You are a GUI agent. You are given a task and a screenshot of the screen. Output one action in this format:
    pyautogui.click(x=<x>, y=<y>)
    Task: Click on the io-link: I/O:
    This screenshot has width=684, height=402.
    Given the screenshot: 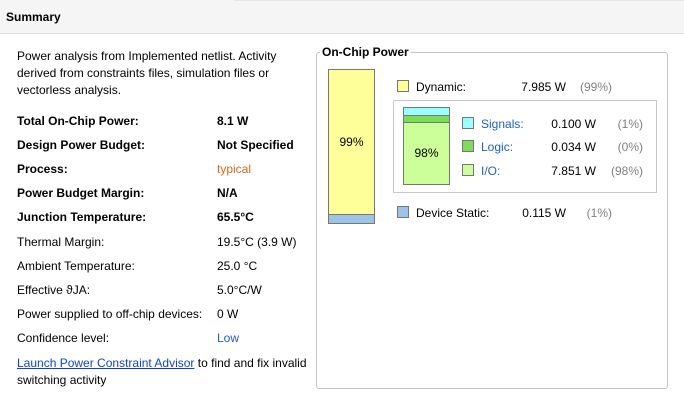 What is the action you would take?
    pyautogui.click(x=490, y=171)
    